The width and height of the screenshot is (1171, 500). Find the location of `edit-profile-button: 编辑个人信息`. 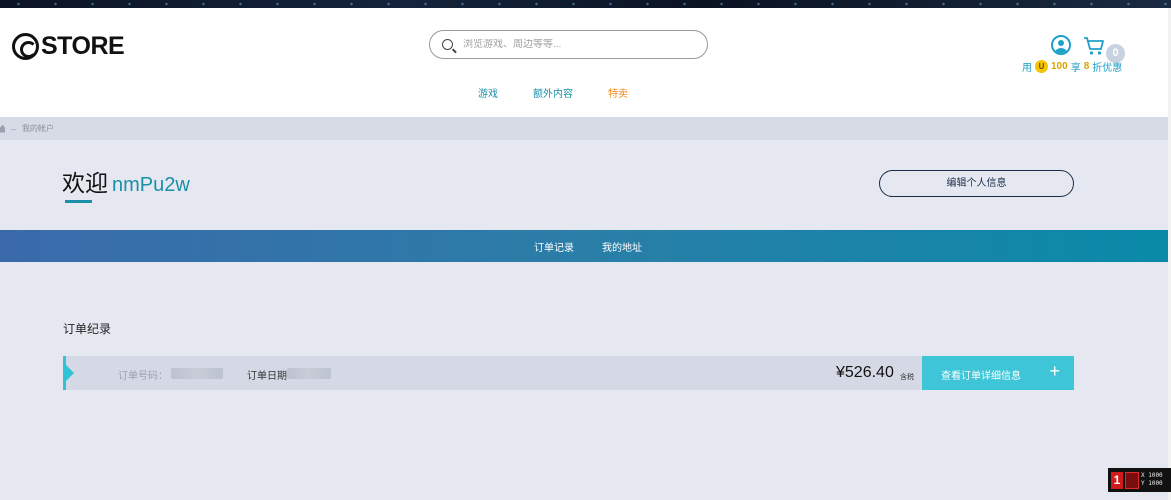

edit-profile-button: 编辑个人信息 is located at coordinates (976, 183).